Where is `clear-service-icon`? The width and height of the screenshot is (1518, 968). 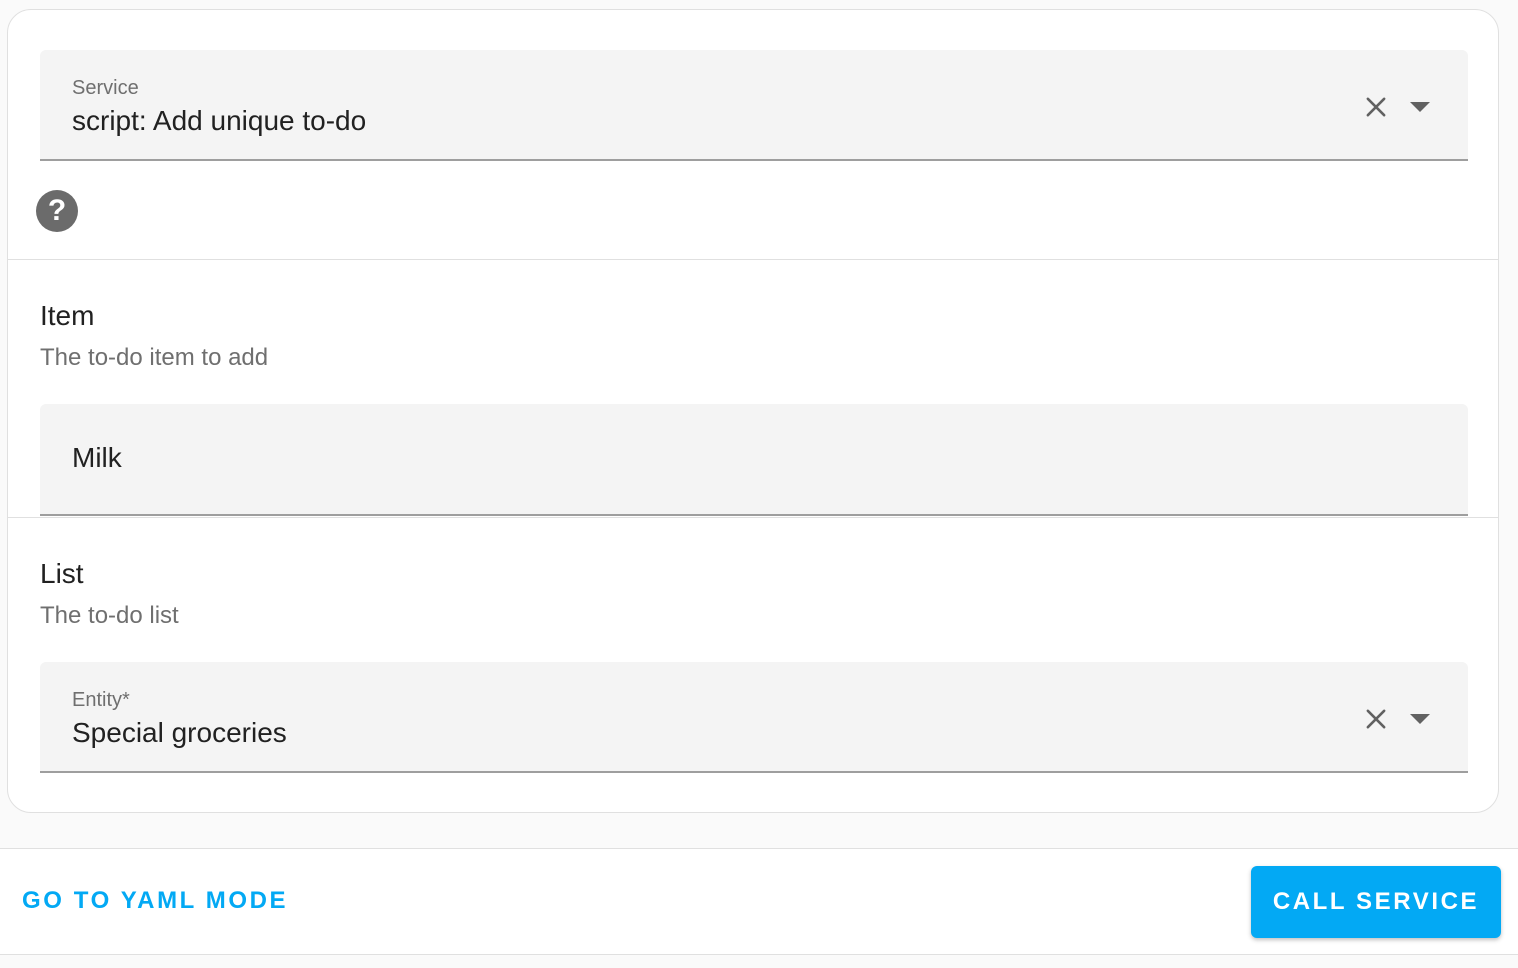 clear-service-icon is located at coordinates (1376, 107).